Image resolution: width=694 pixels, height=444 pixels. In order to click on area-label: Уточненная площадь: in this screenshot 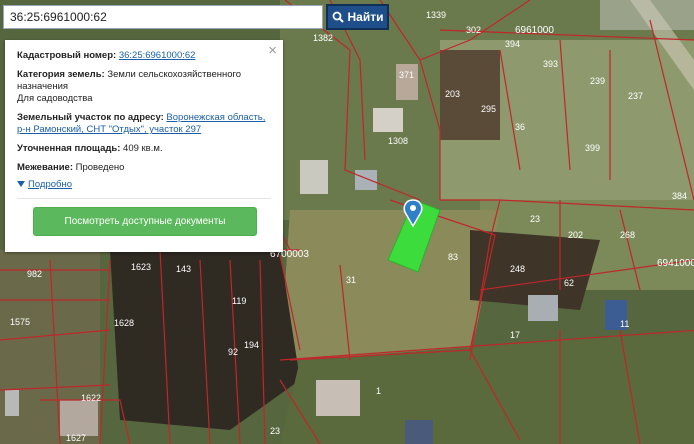, I will do `click(69, 148)`.